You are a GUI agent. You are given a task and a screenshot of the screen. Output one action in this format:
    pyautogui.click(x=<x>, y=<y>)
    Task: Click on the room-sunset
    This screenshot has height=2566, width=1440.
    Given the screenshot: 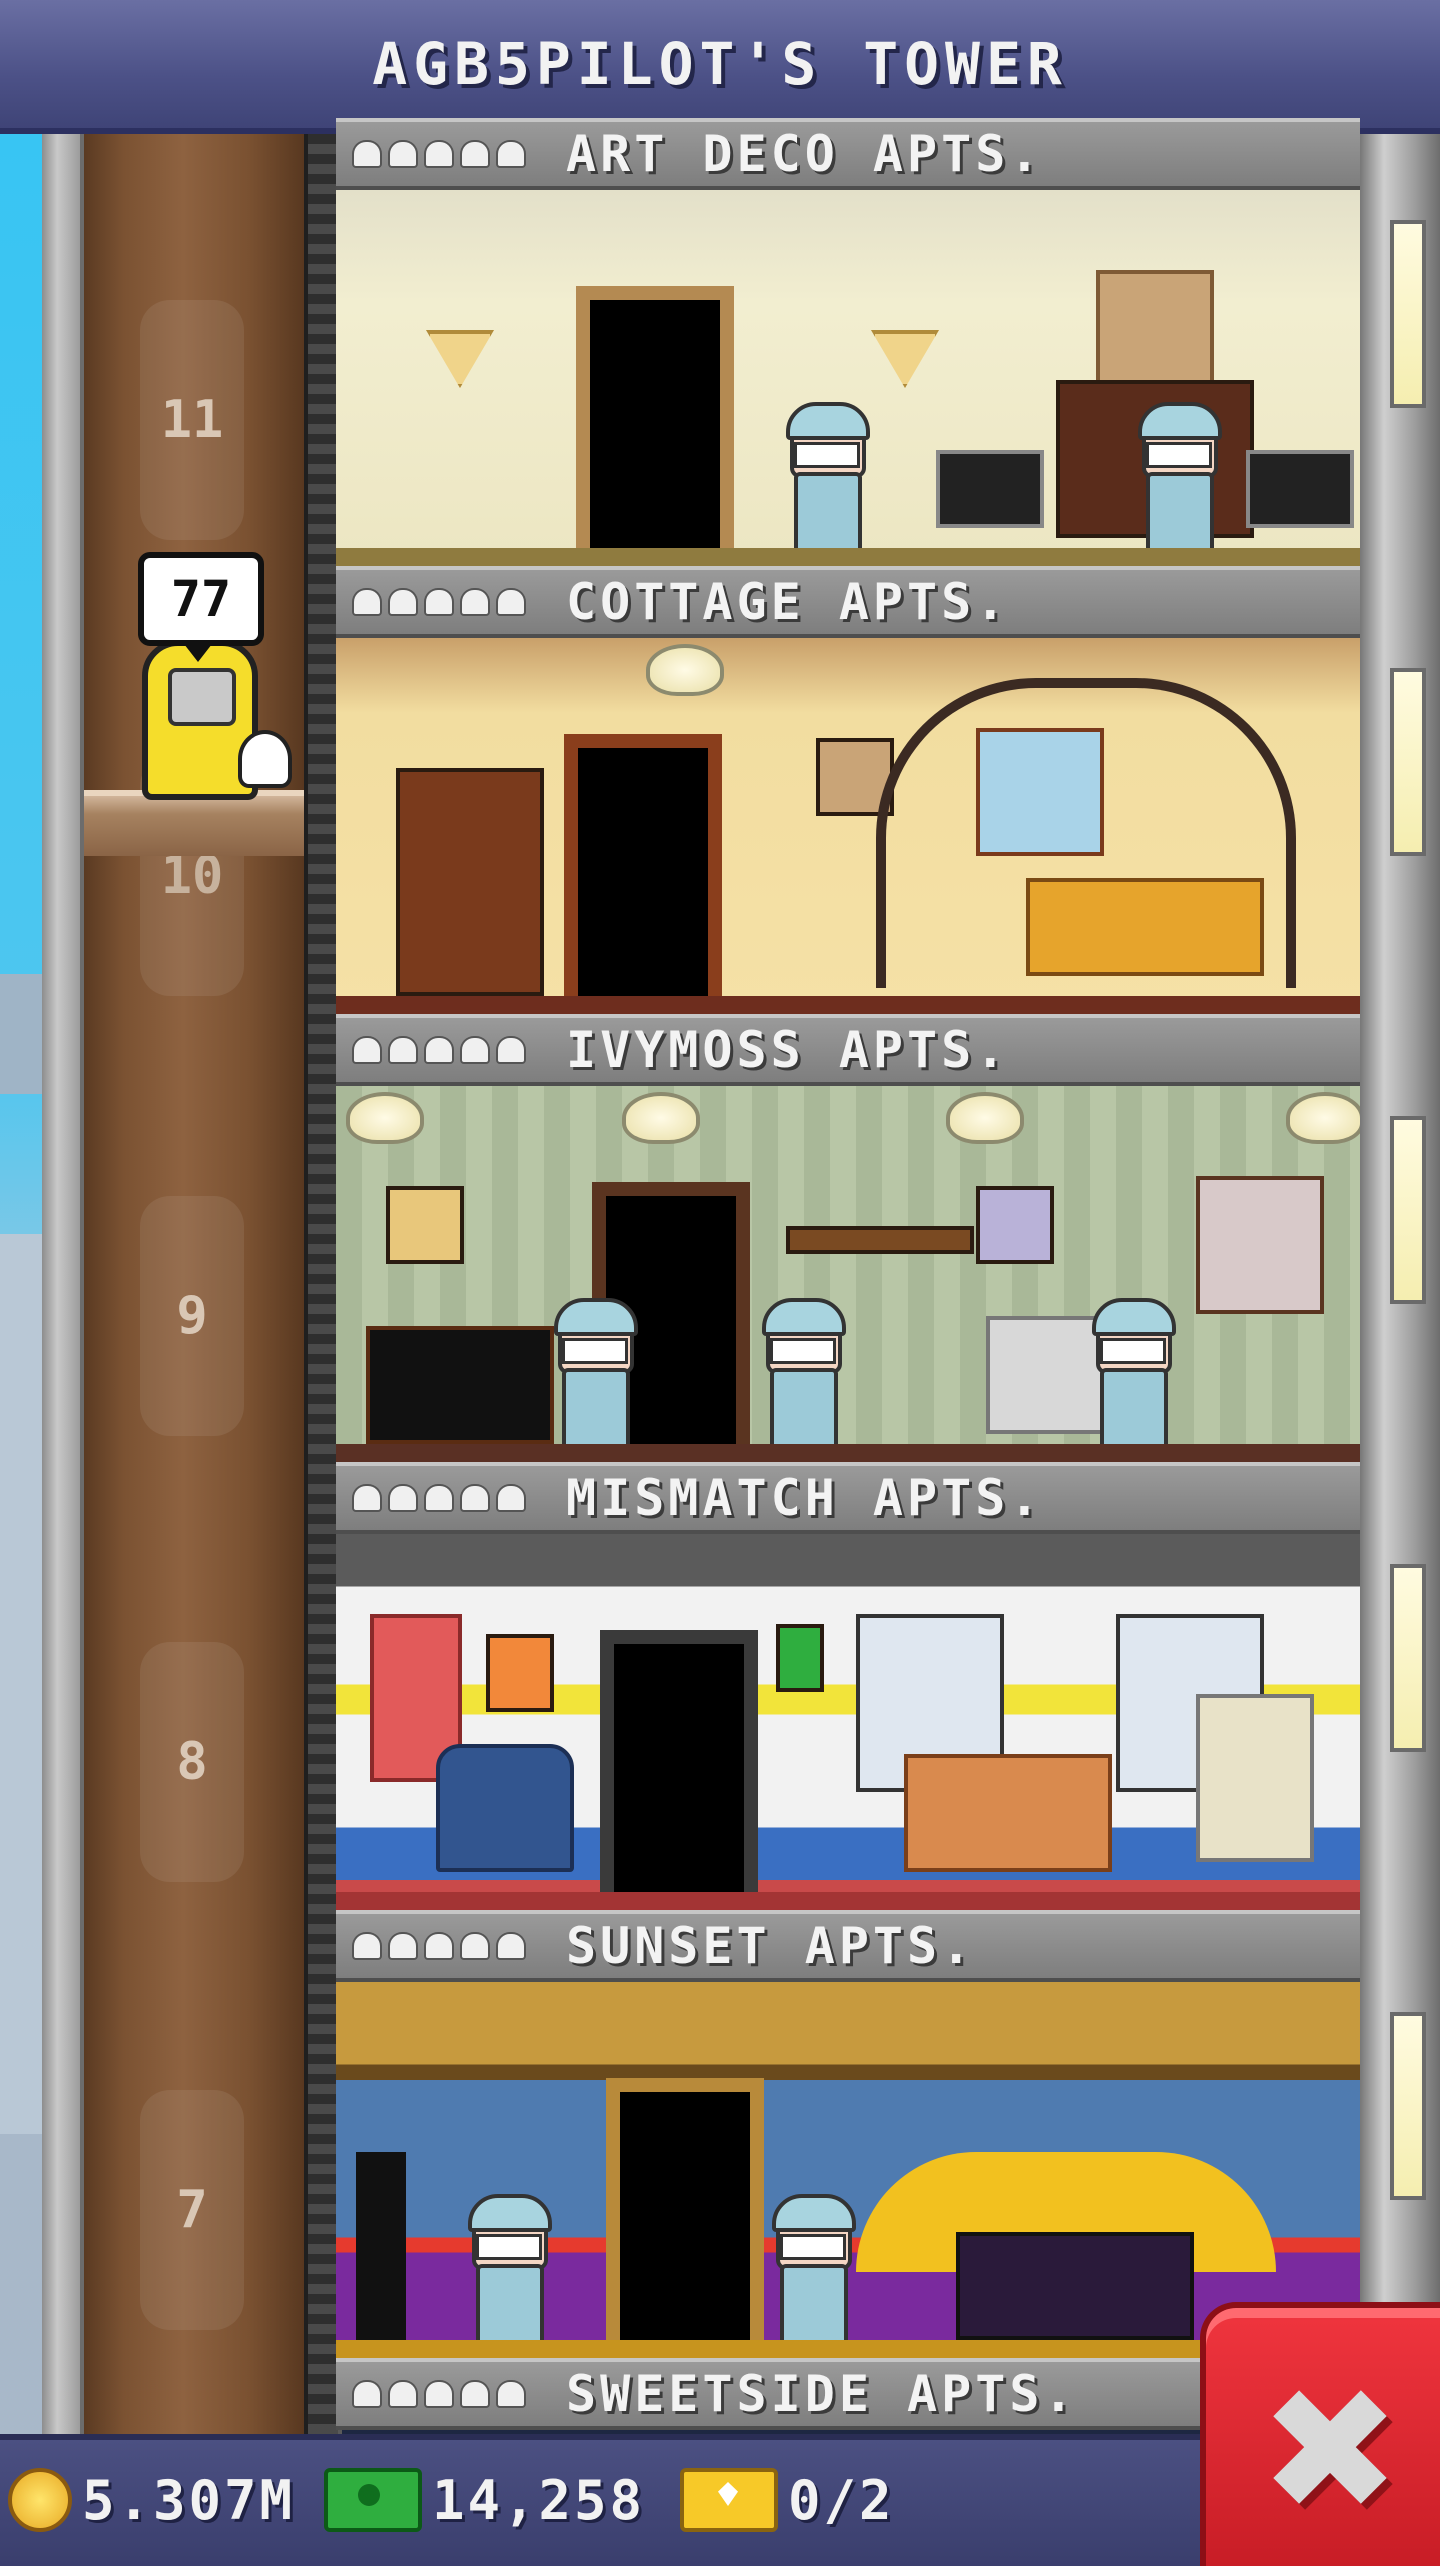 What is the action you would take?
    pyautogui.click(x=848, y=2170)
    